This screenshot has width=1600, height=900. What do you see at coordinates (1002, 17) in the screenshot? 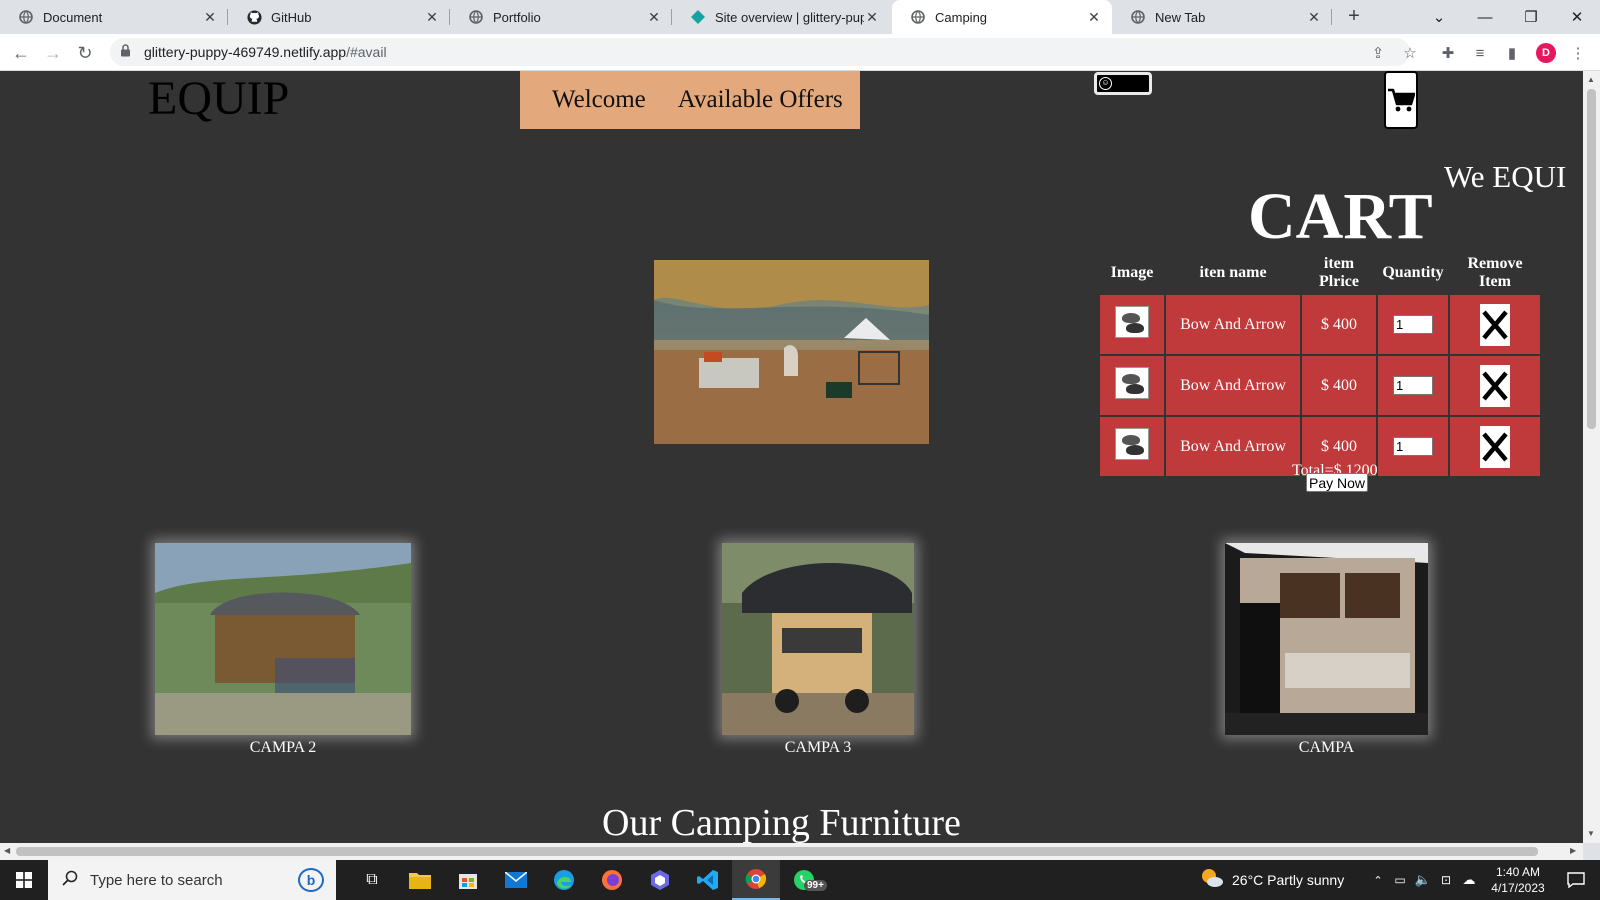
I see `tab-camping: Camping ✕` at bounding box center [1002, 17].